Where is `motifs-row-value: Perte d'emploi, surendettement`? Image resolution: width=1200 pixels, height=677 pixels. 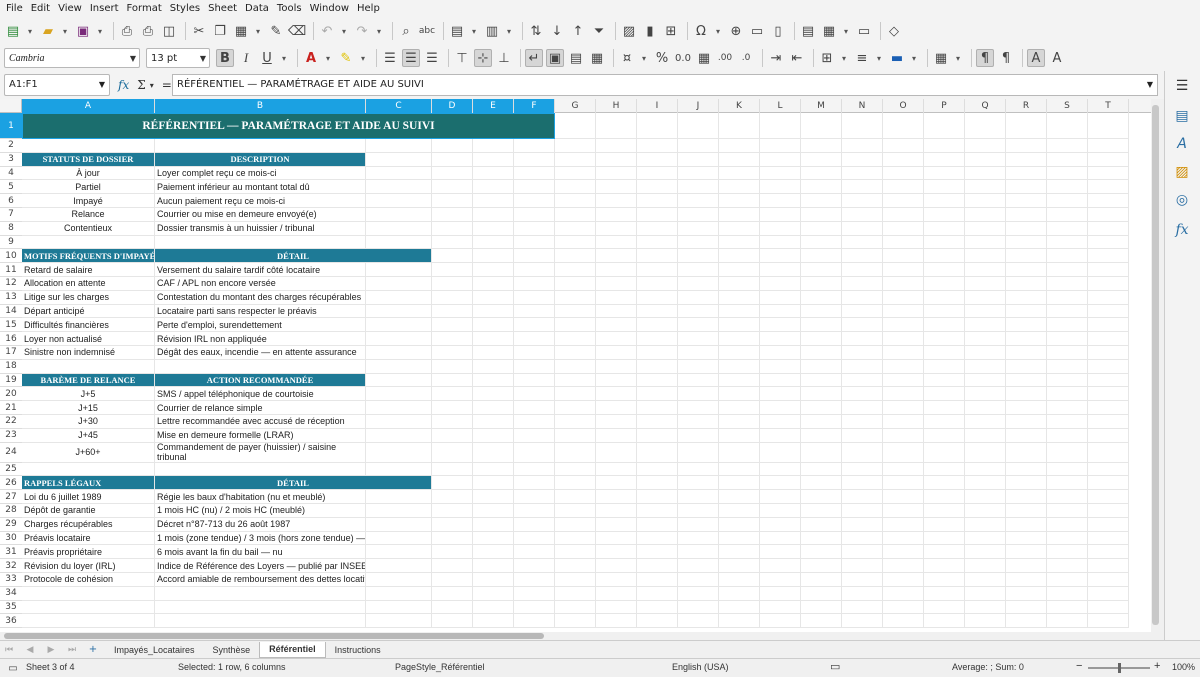 motifs-row-value: Perte d'emploi, surendettement is located at coordinates (260, 325).